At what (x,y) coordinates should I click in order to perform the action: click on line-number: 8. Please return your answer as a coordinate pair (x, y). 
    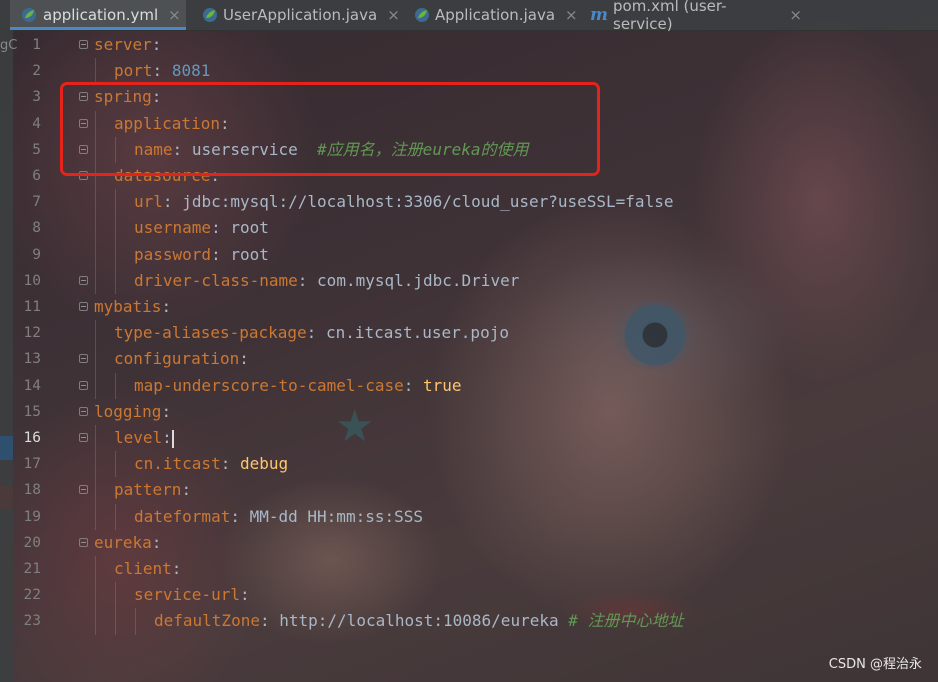
    Looking at the image, I should click on (36, 228).